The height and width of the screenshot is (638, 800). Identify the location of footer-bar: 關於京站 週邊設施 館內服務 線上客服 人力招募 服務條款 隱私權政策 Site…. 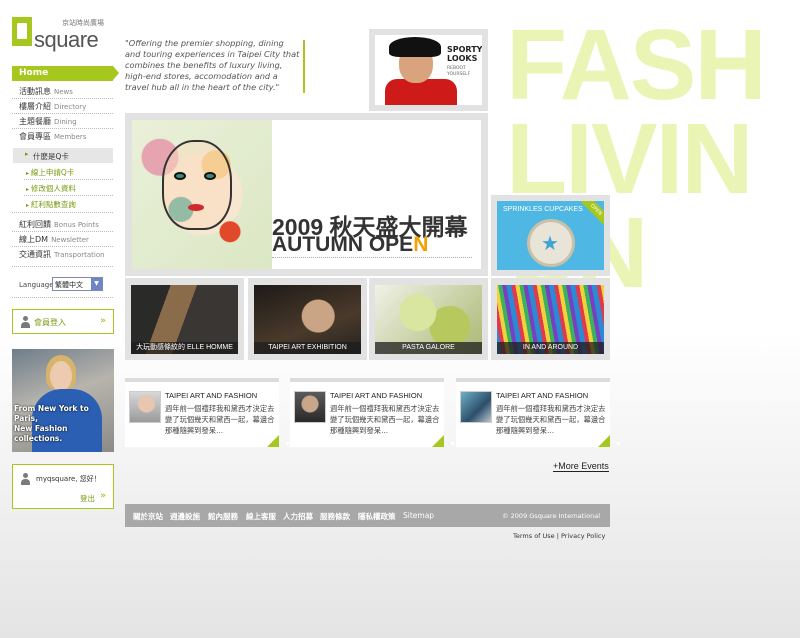
(367, 515).